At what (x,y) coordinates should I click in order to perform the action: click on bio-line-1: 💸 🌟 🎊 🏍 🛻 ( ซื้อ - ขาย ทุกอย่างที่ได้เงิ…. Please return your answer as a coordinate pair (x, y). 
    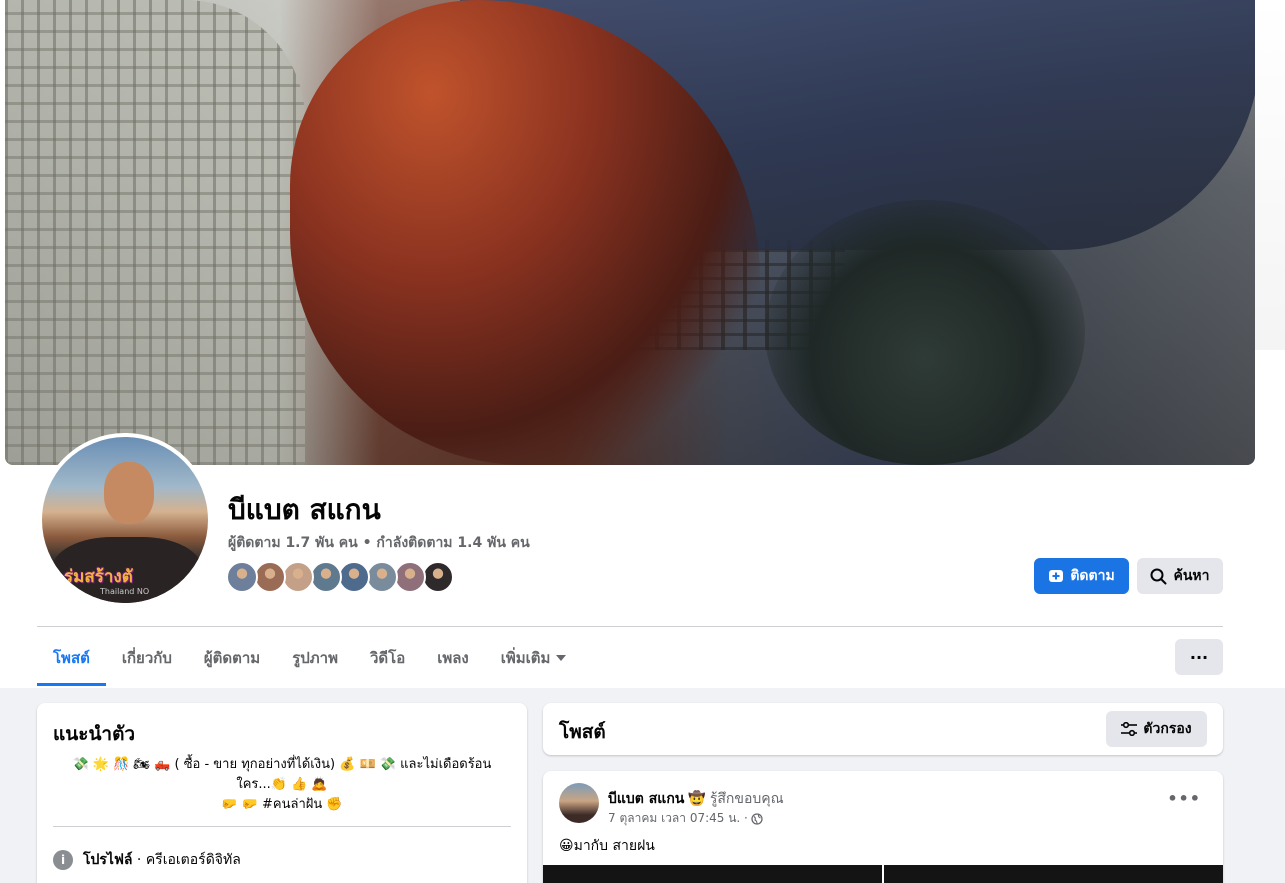
    Looking at the image, I should click on (282, 764).